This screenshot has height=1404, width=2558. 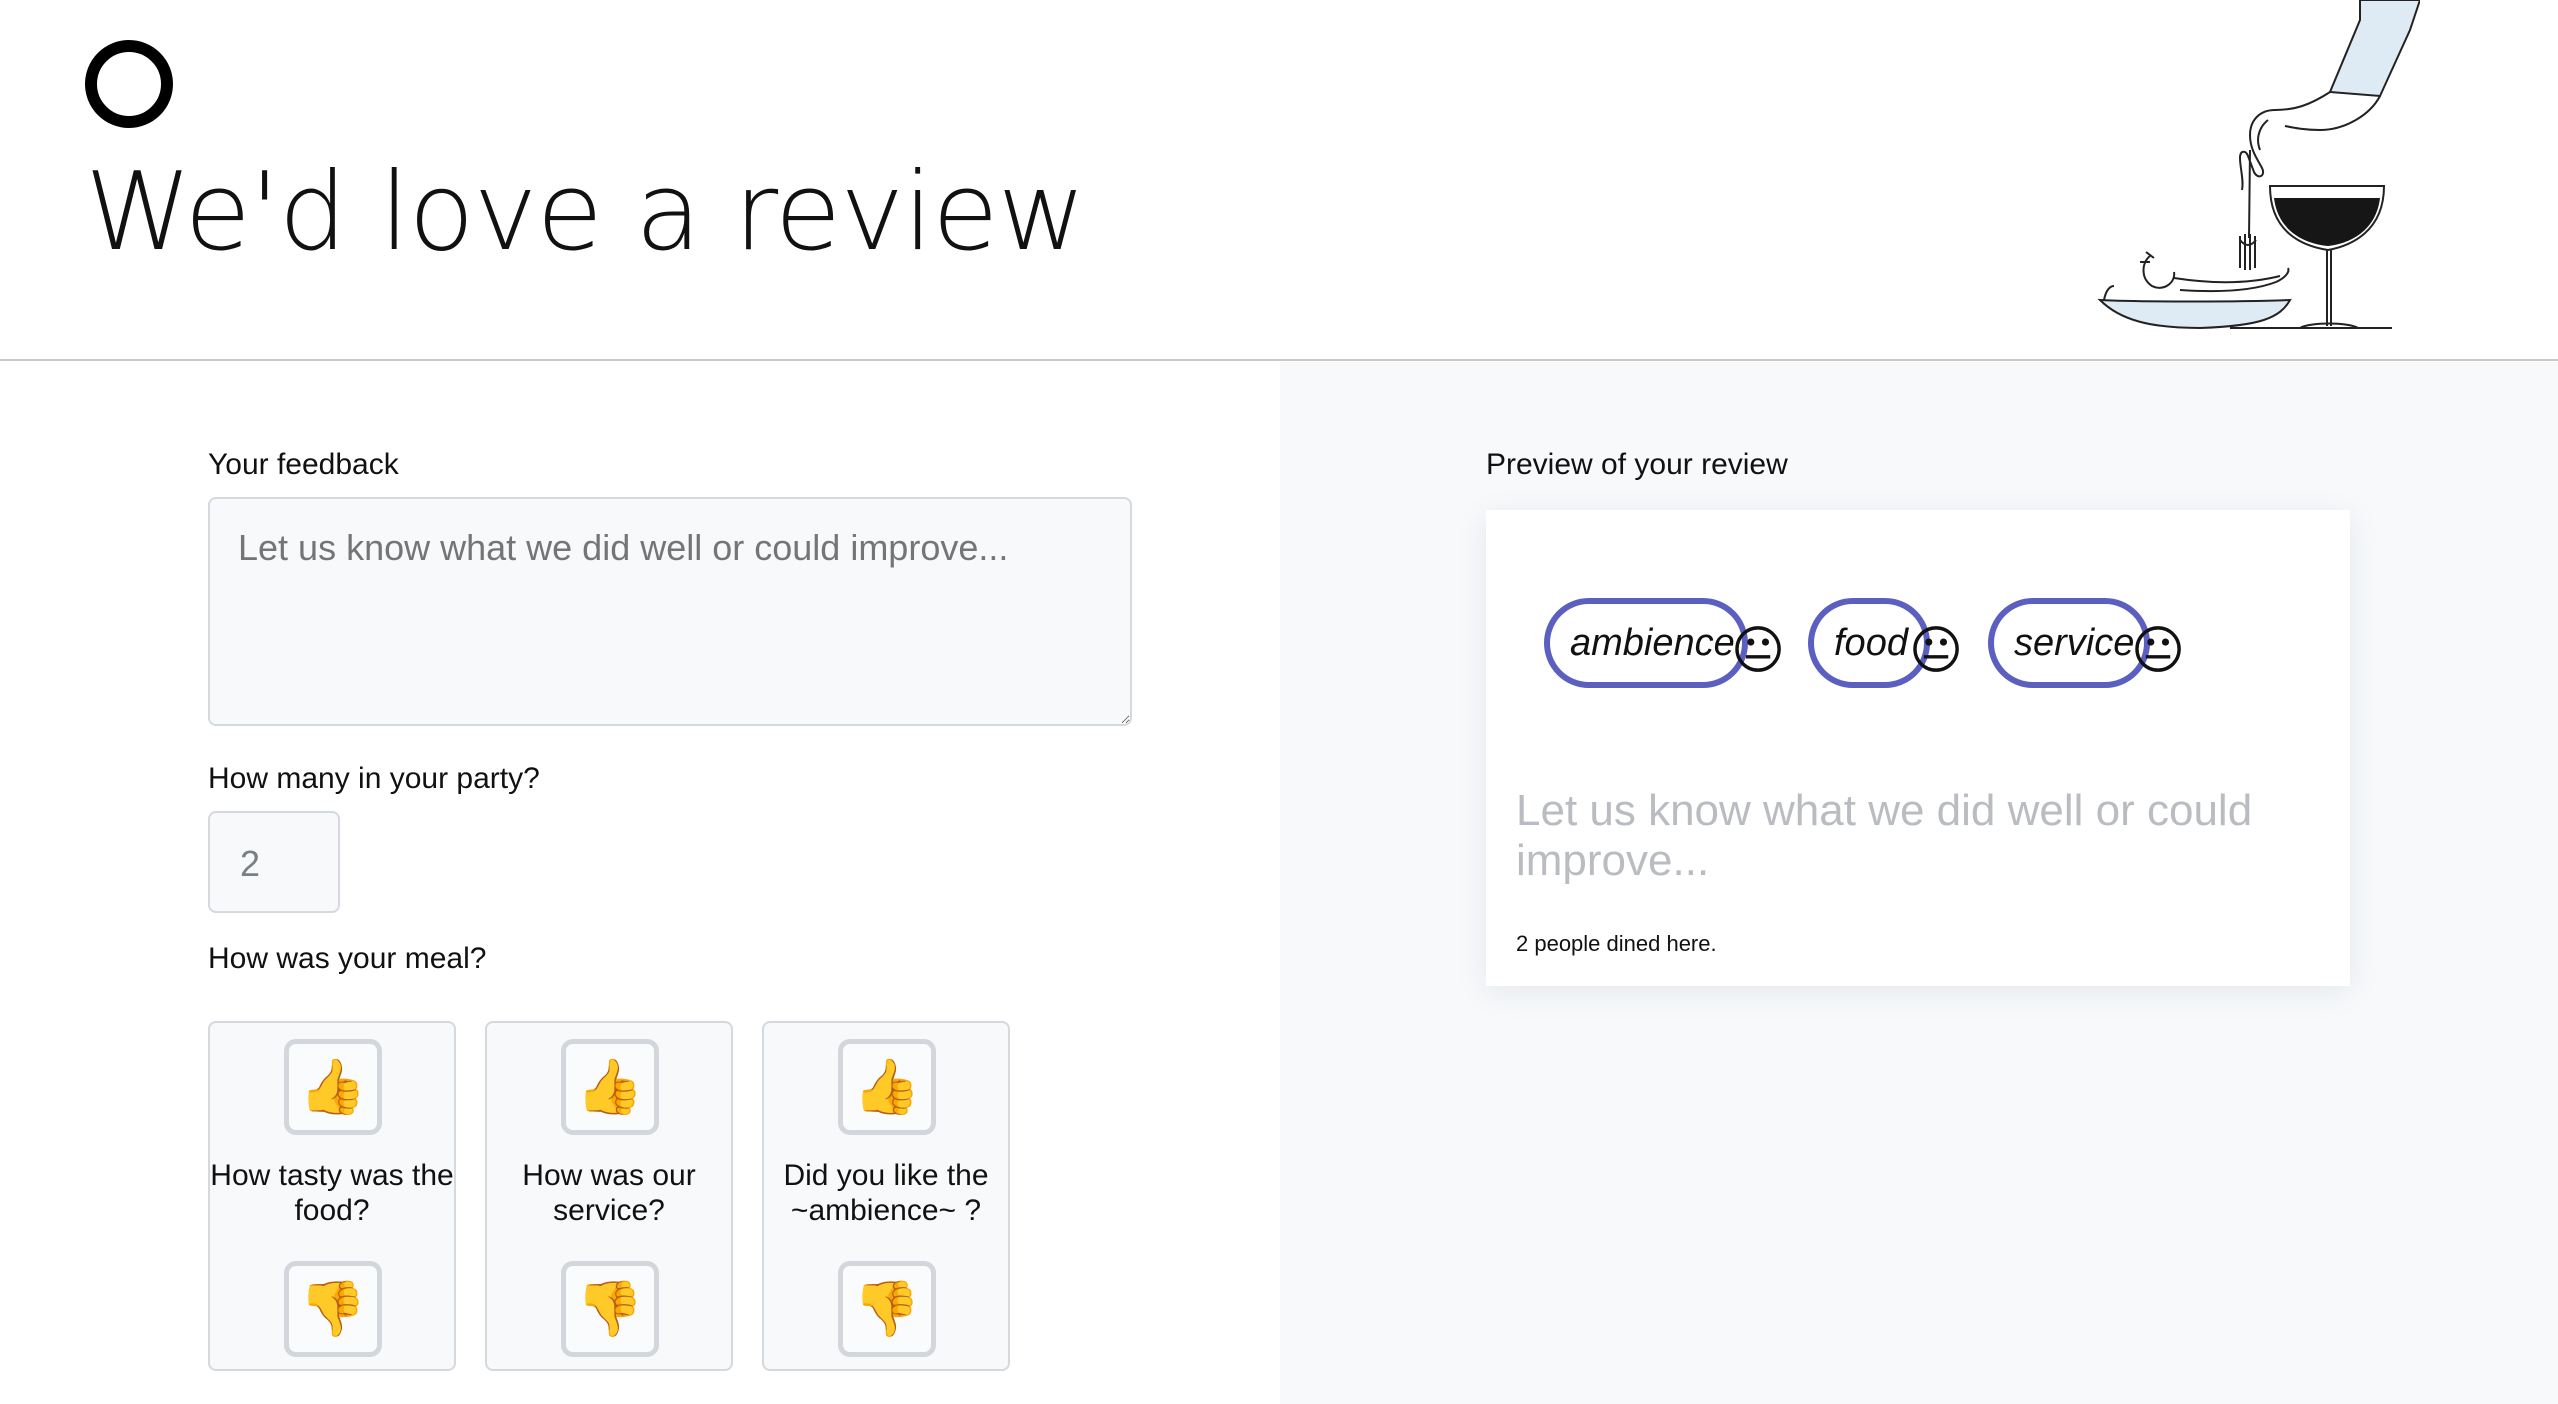 I want to click on party-size-input: 2, so click(x=274, y=862).